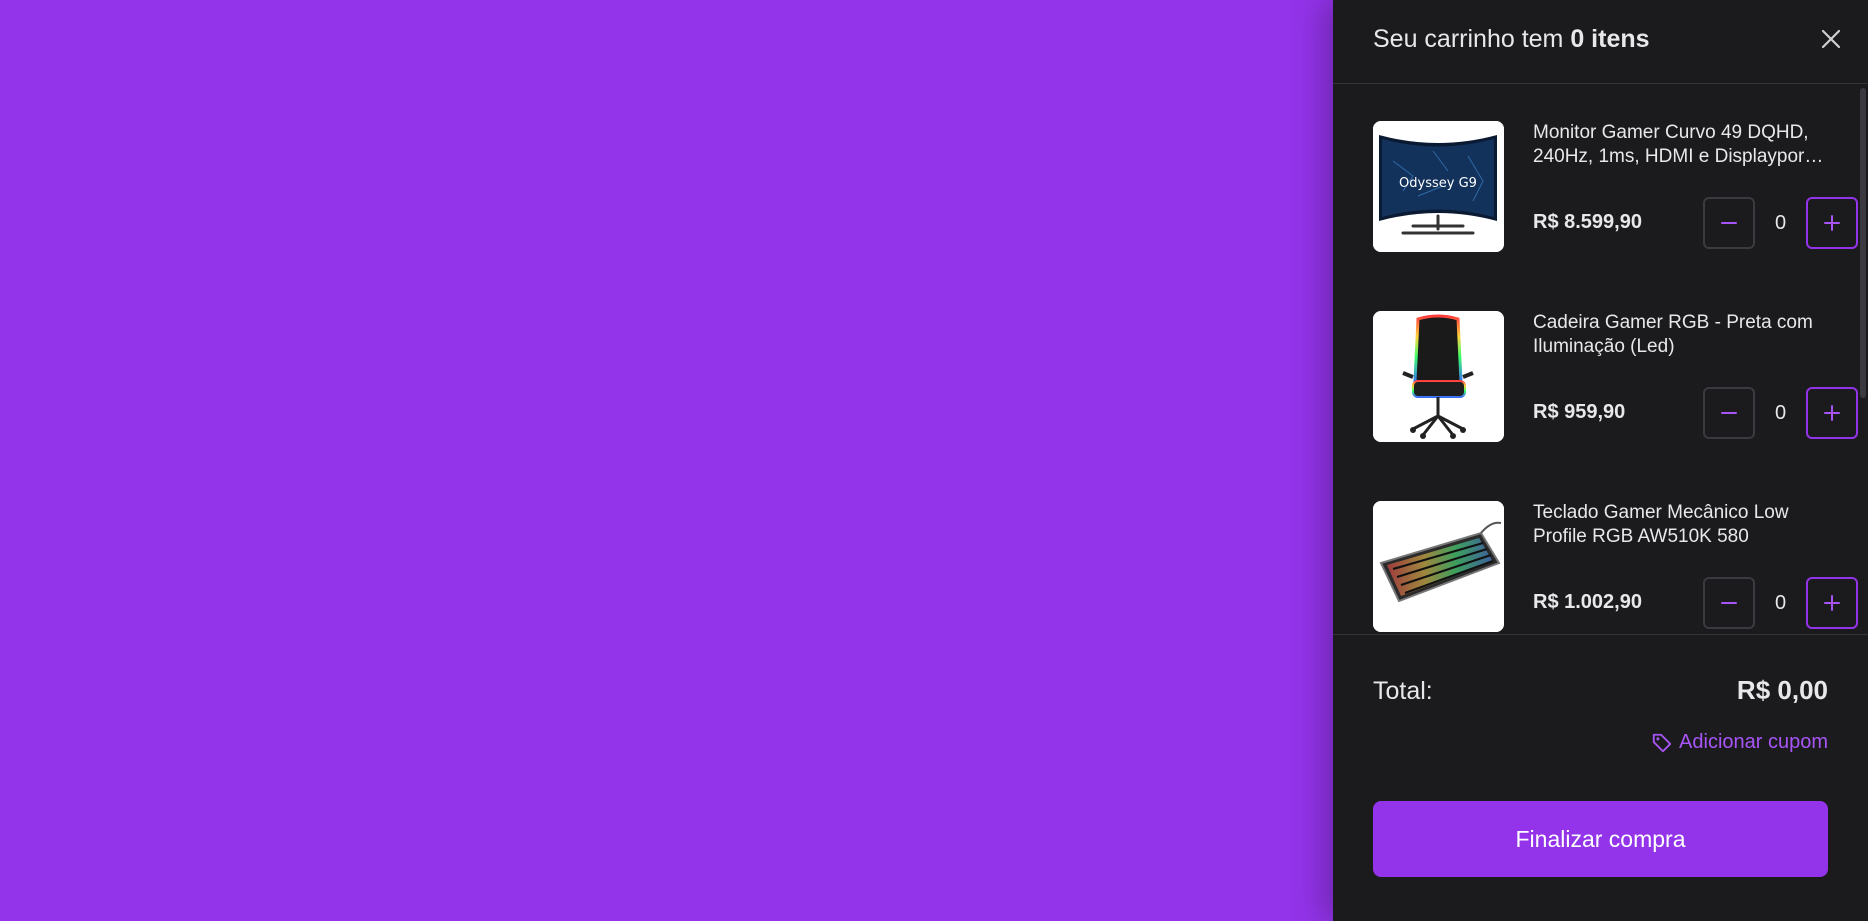 The height and width of the screenshot is (921, 1868). What do you see at coordinates (1468, 39) in the screenshot?
I see `cart-title-prefix: Seu carrinho tem` at bounding box center [1468, 39].